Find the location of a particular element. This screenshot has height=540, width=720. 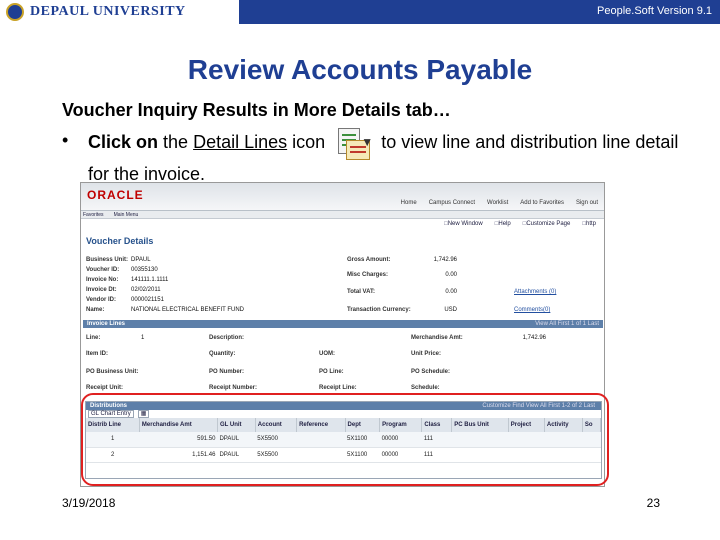

attachments-link: Attachments (0) is located at coordinates (535, 292).